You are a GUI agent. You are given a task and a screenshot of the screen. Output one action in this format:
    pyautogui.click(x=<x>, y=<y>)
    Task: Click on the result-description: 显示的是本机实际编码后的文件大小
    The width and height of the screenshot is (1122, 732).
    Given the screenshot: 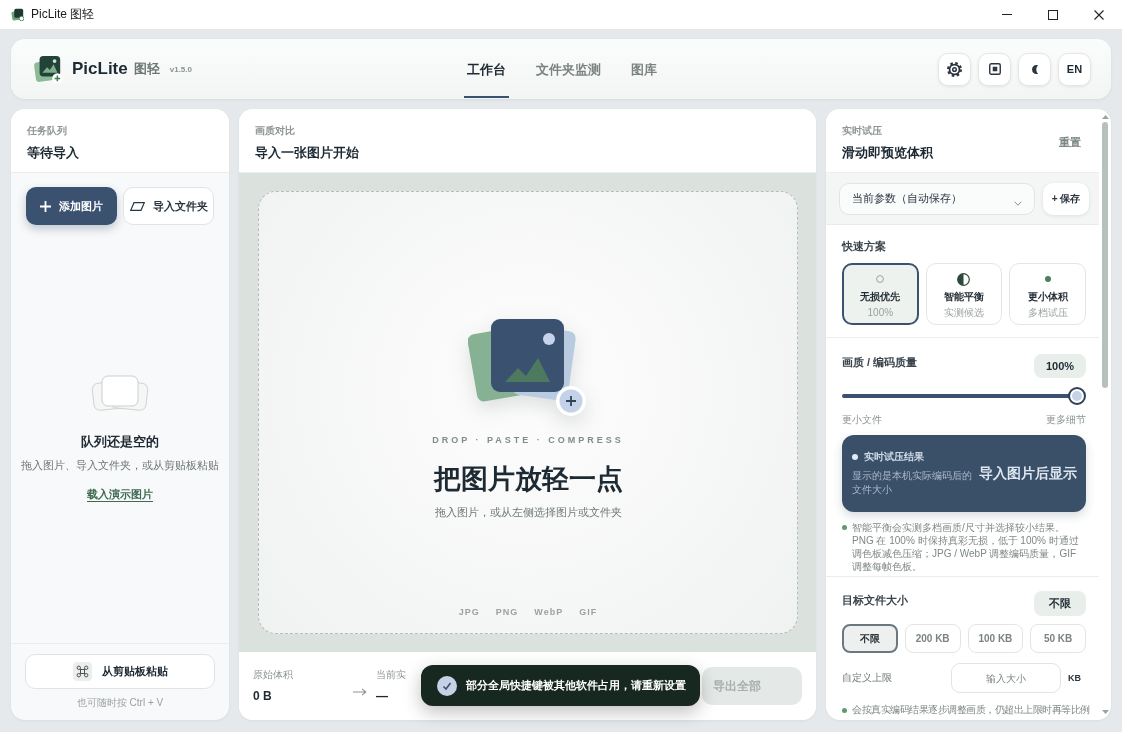 What is the action you would take?
    pyautogui.click(x=912, y=482)
    